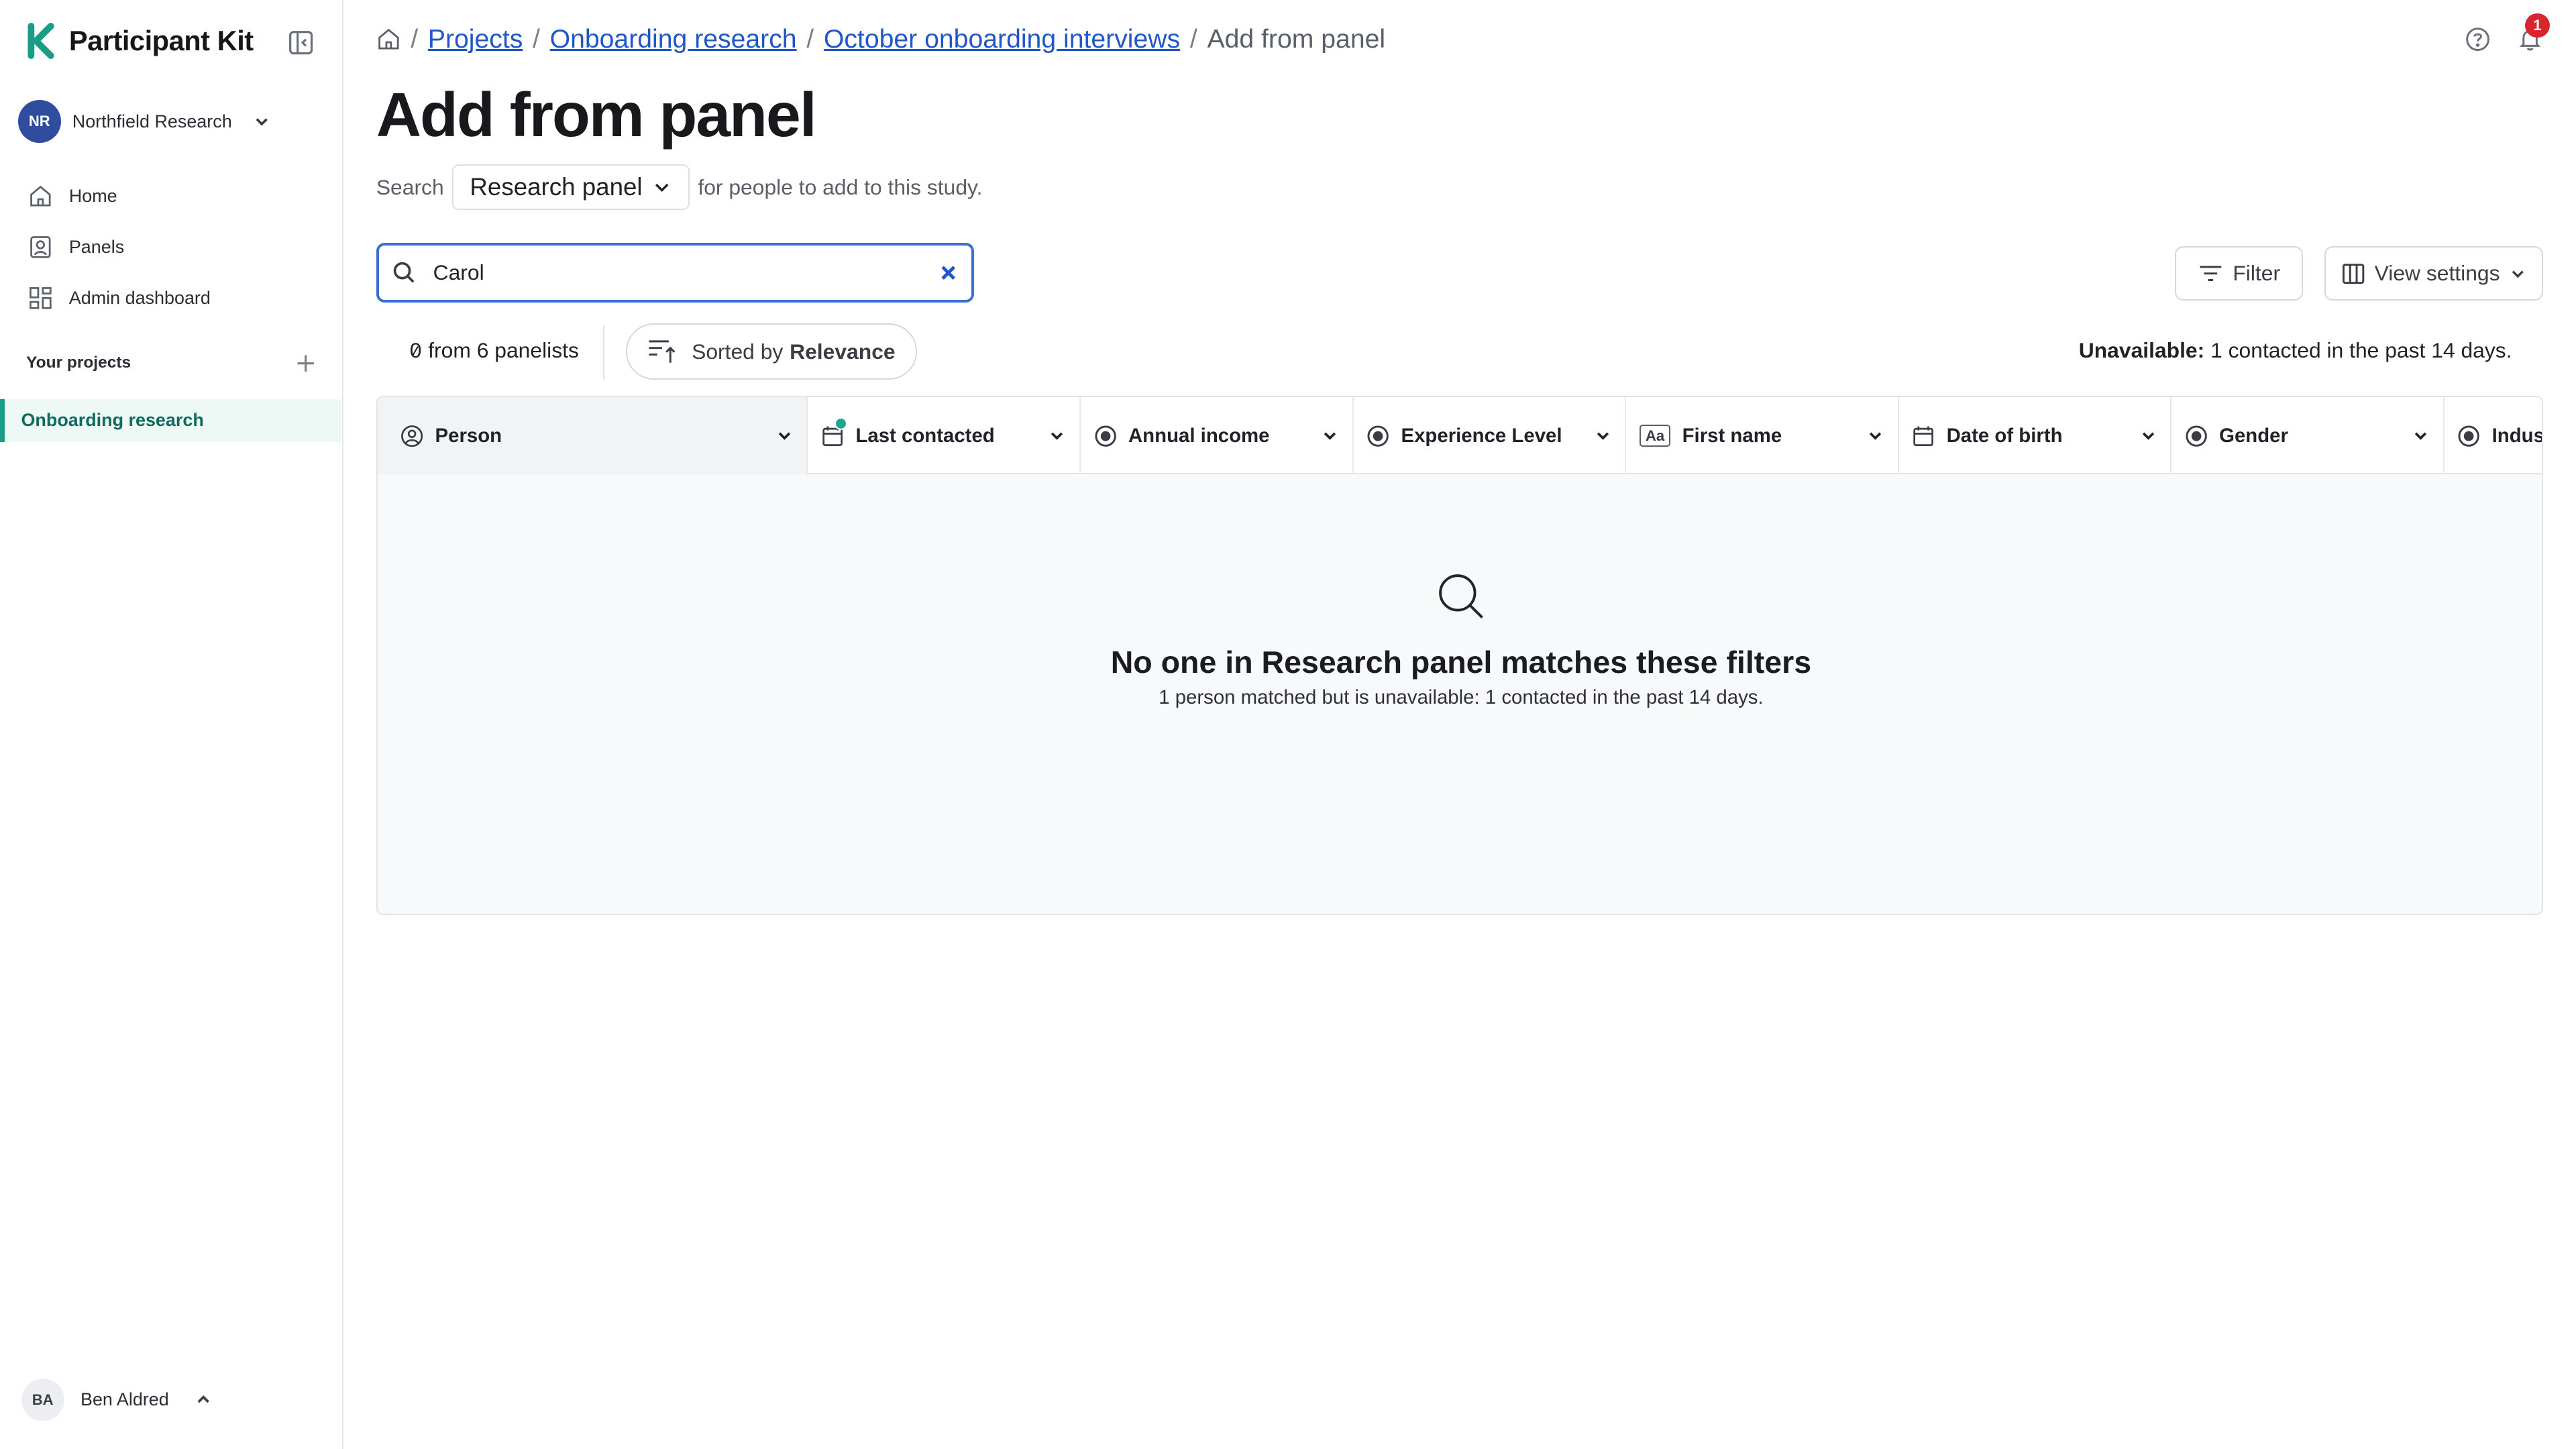 Image resolution: width=2576 pixels, height=1449 pixels. Describe the element at coordinates (170, 196) in the screenshot. I see `sidebar-item-home: Home` at that location.